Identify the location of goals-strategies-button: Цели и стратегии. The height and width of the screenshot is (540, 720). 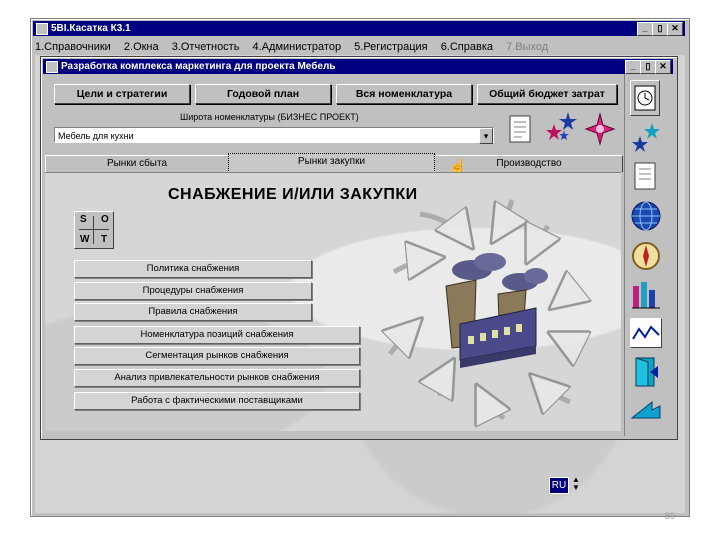
(122, 94).